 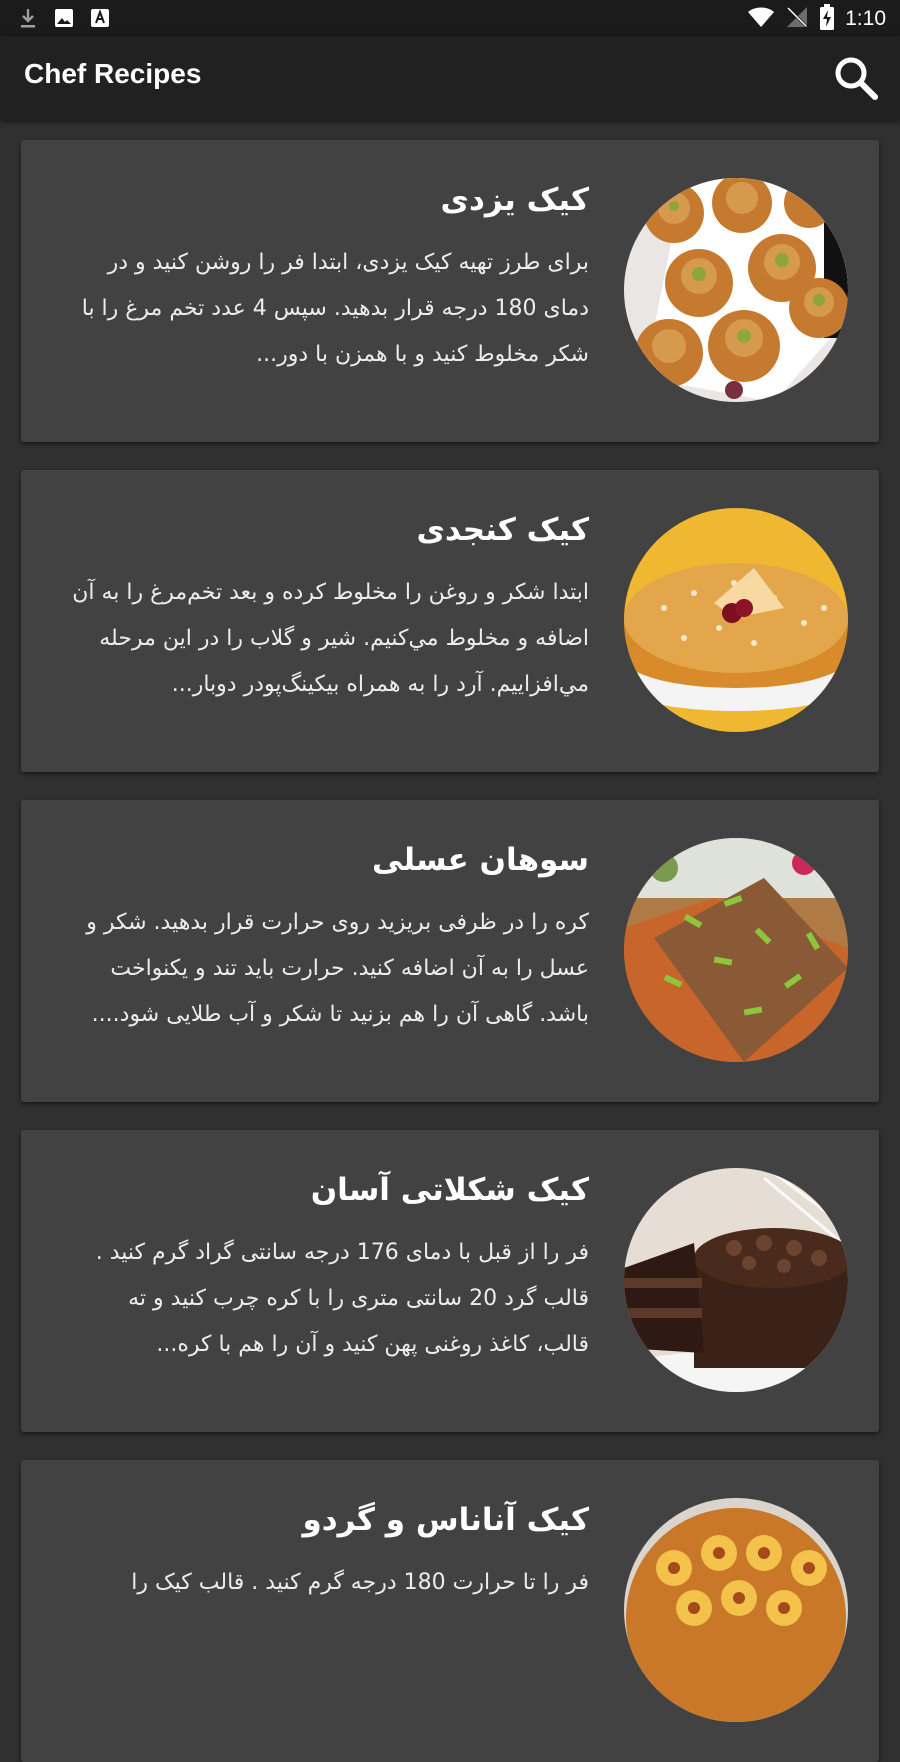 What do you see at coordinates (514, 200) in the screenshot?
I see `recipe-title: کیک یزدی` at bounding box center [514, 200].